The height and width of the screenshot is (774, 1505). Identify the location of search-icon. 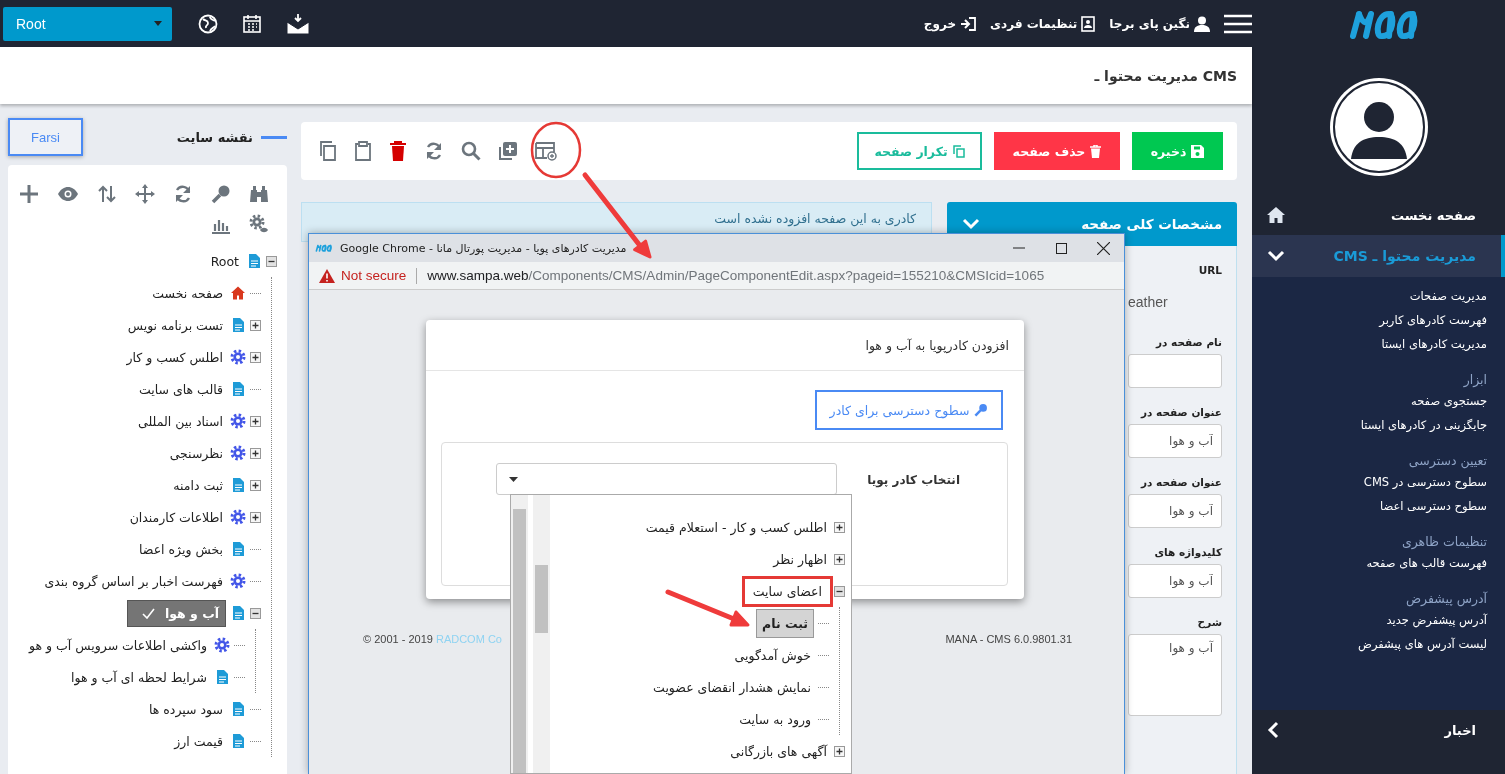
(471, 151).